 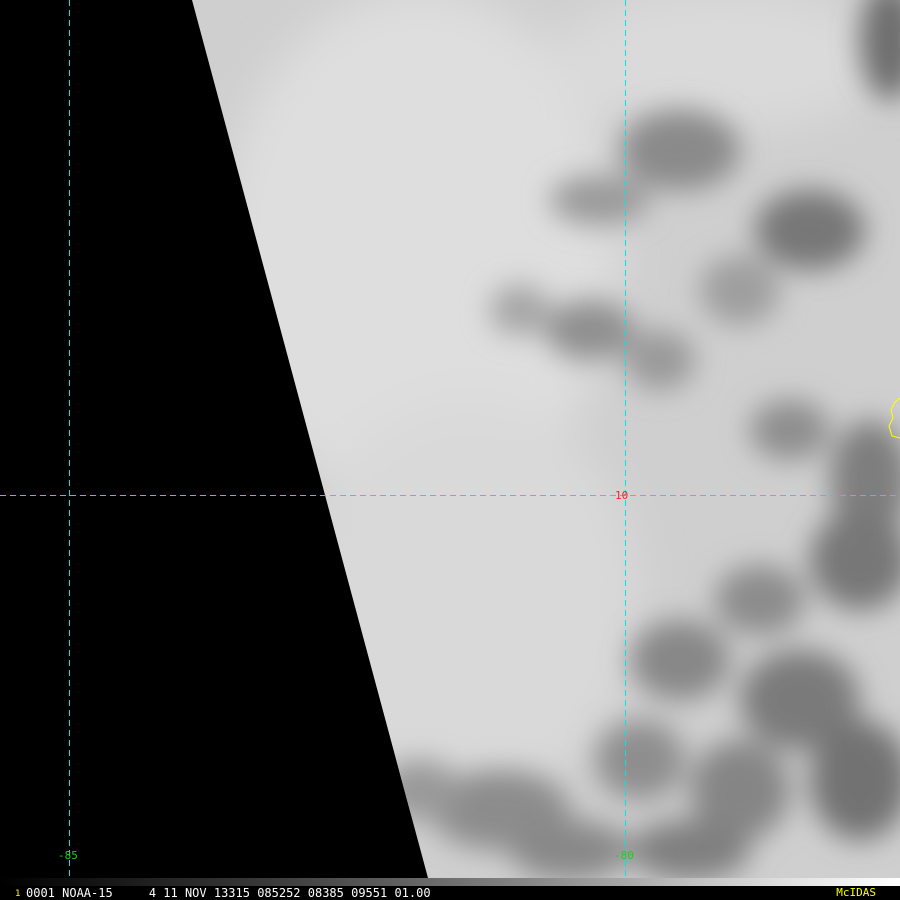 I want to click on longitude-label-left: -85, so click(x=68, y=855).